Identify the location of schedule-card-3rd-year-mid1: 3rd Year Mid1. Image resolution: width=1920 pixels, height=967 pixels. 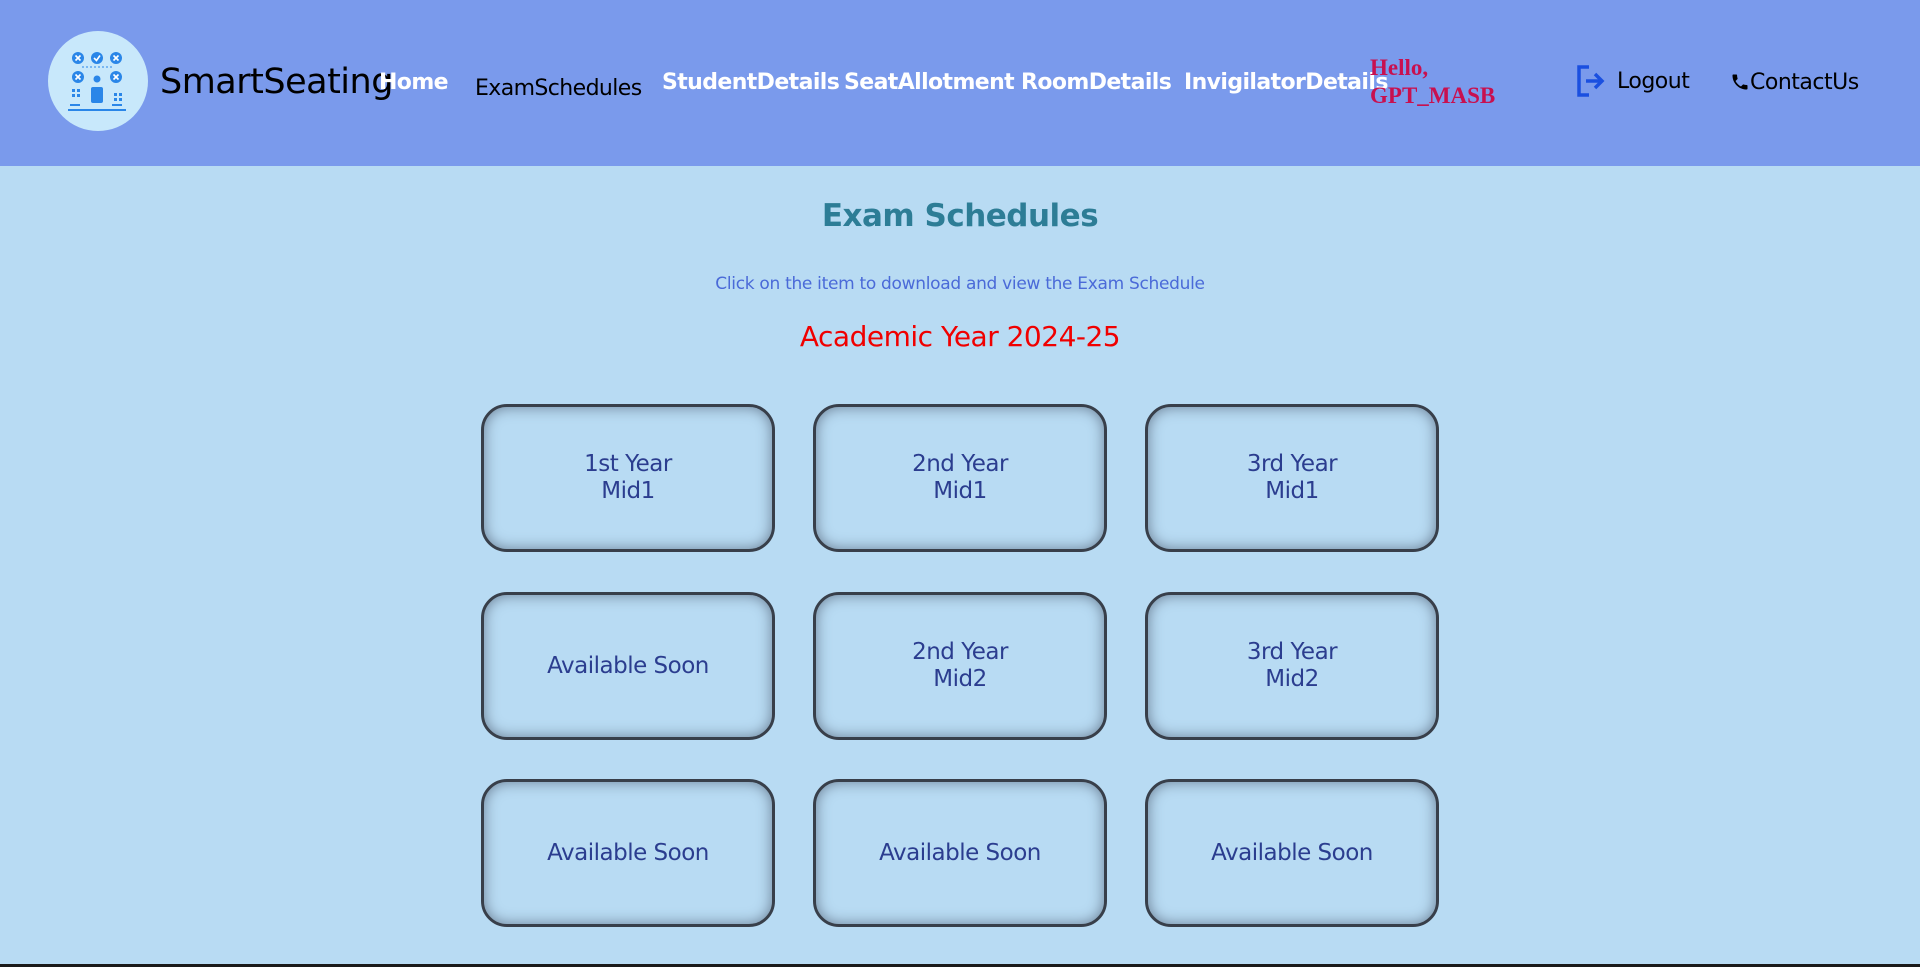
(1292, 478).